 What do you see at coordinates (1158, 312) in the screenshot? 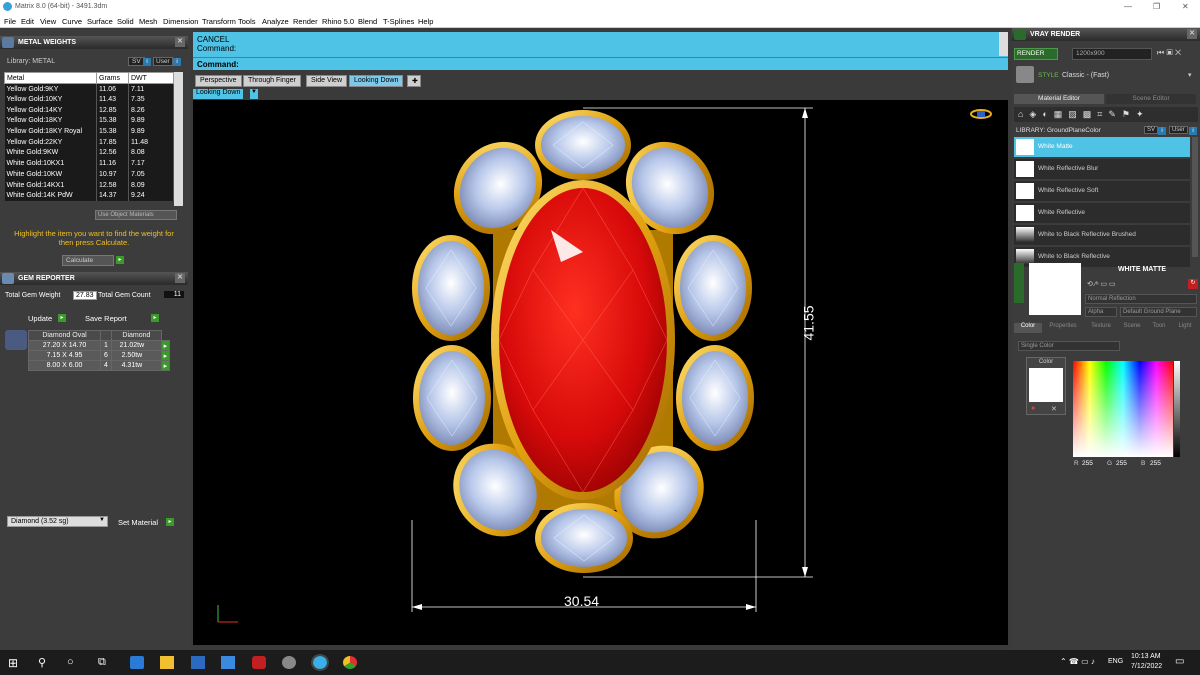
I see `ground-plane-select: Default Ground Plane` at bounding box center [1158, 312].